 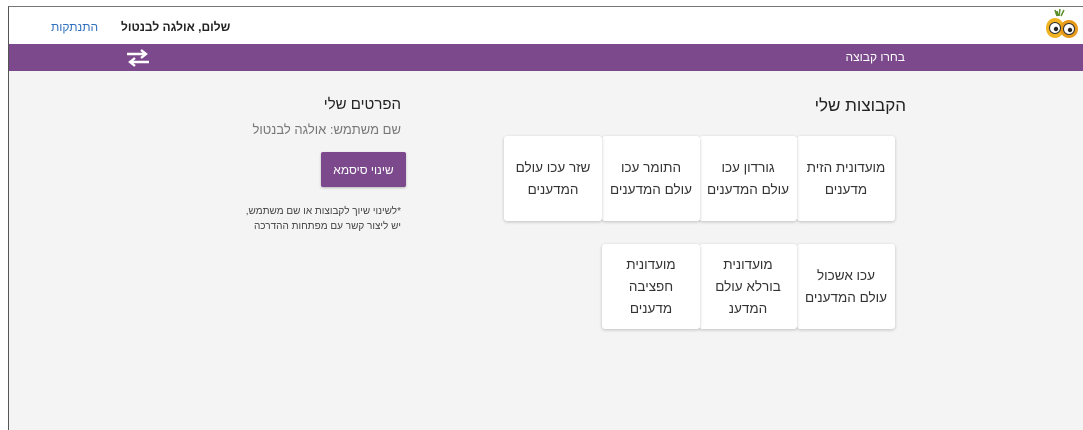 I want to click on logout-link: התנתקות, so click(x=74, y=27).